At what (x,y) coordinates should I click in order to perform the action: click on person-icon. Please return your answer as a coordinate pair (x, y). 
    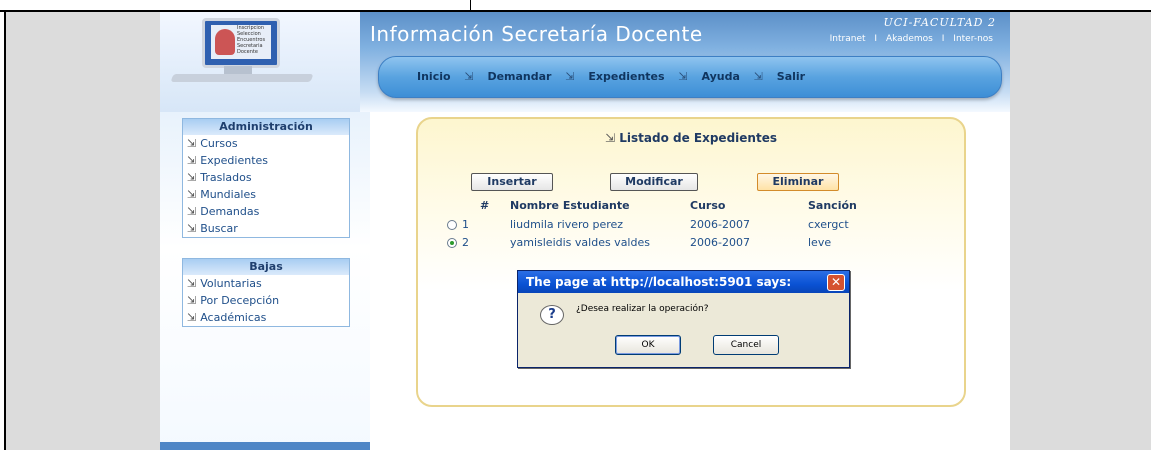
    Looking at the image, I should click on (225, 42).